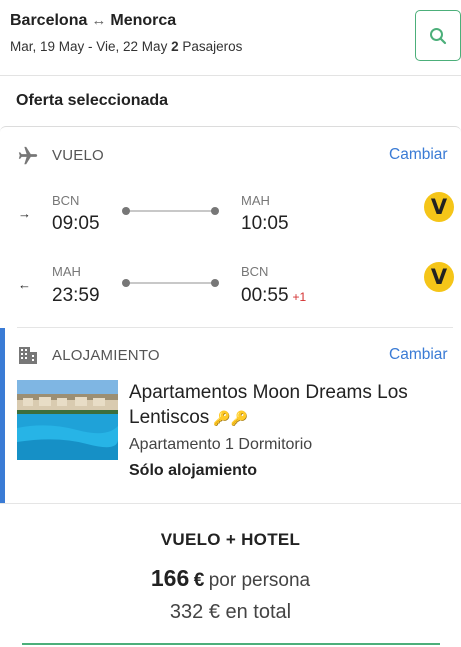  What do you see at coordinates (76, 223) in the screenshot?
I see `outbound-departure-time: 09:05` at bounding box center [76, 223].